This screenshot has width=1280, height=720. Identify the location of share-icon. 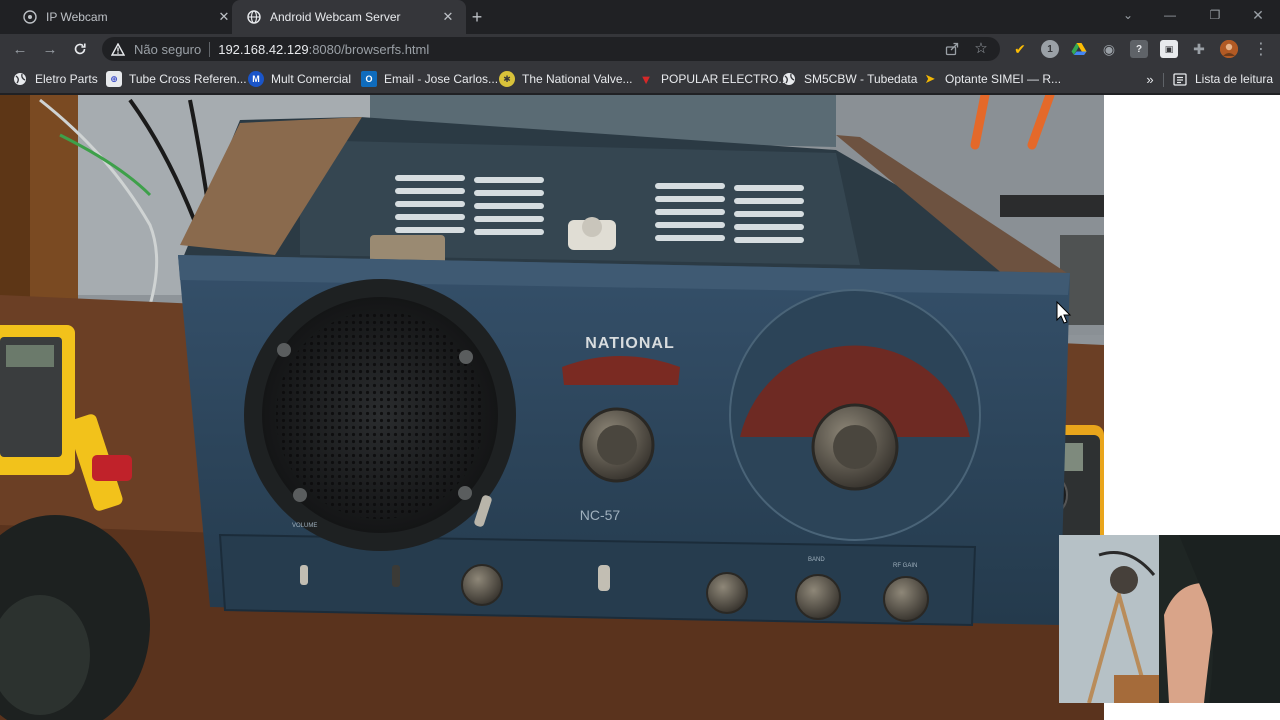
(952, 49).